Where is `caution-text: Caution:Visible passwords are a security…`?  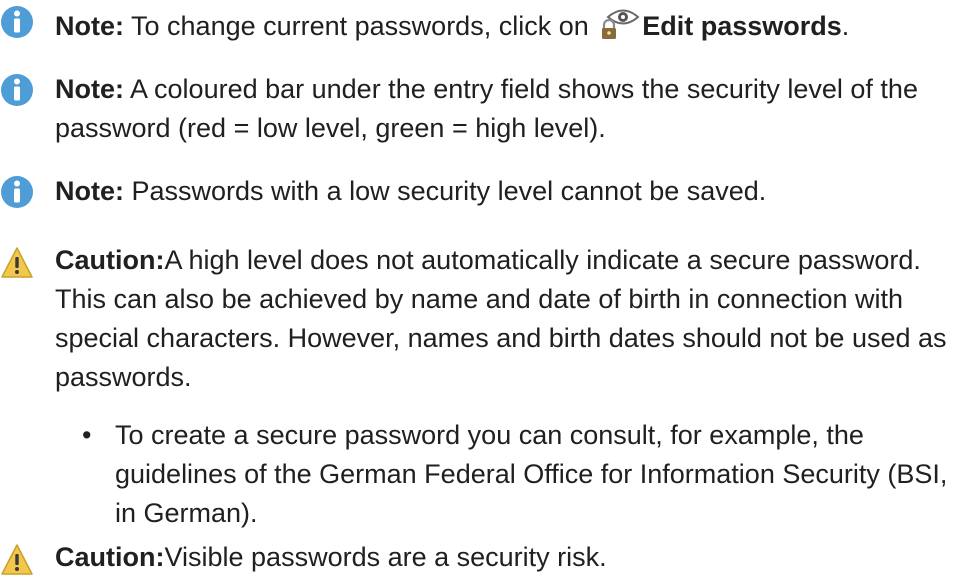 caution-text: Caution:Visible passwords are a security… is located at coordinates (502, 557).